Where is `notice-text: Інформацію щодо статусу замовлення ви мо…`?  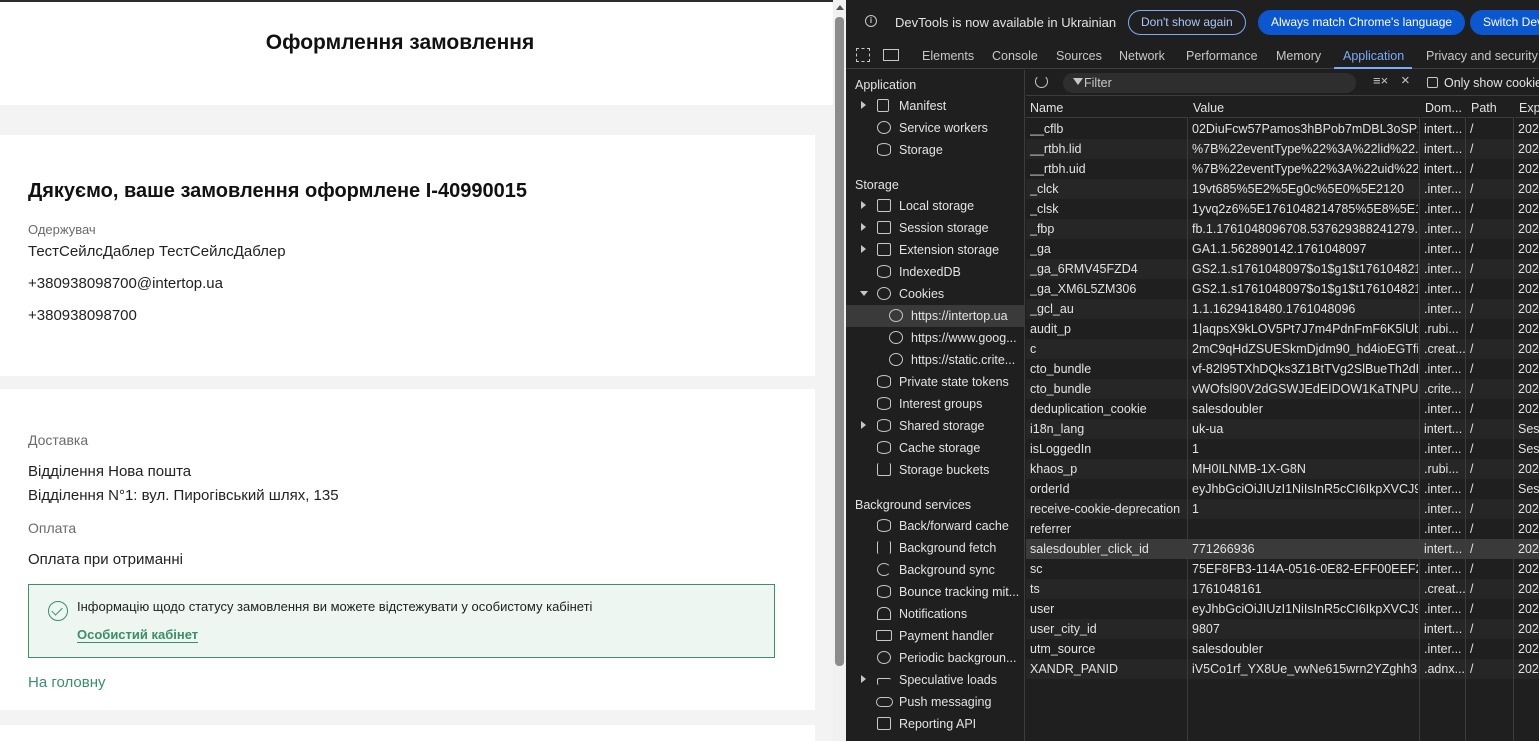
notice-text: Інформацію щодо статусу замовлення ви мо… is located at coordinates (335, 606).